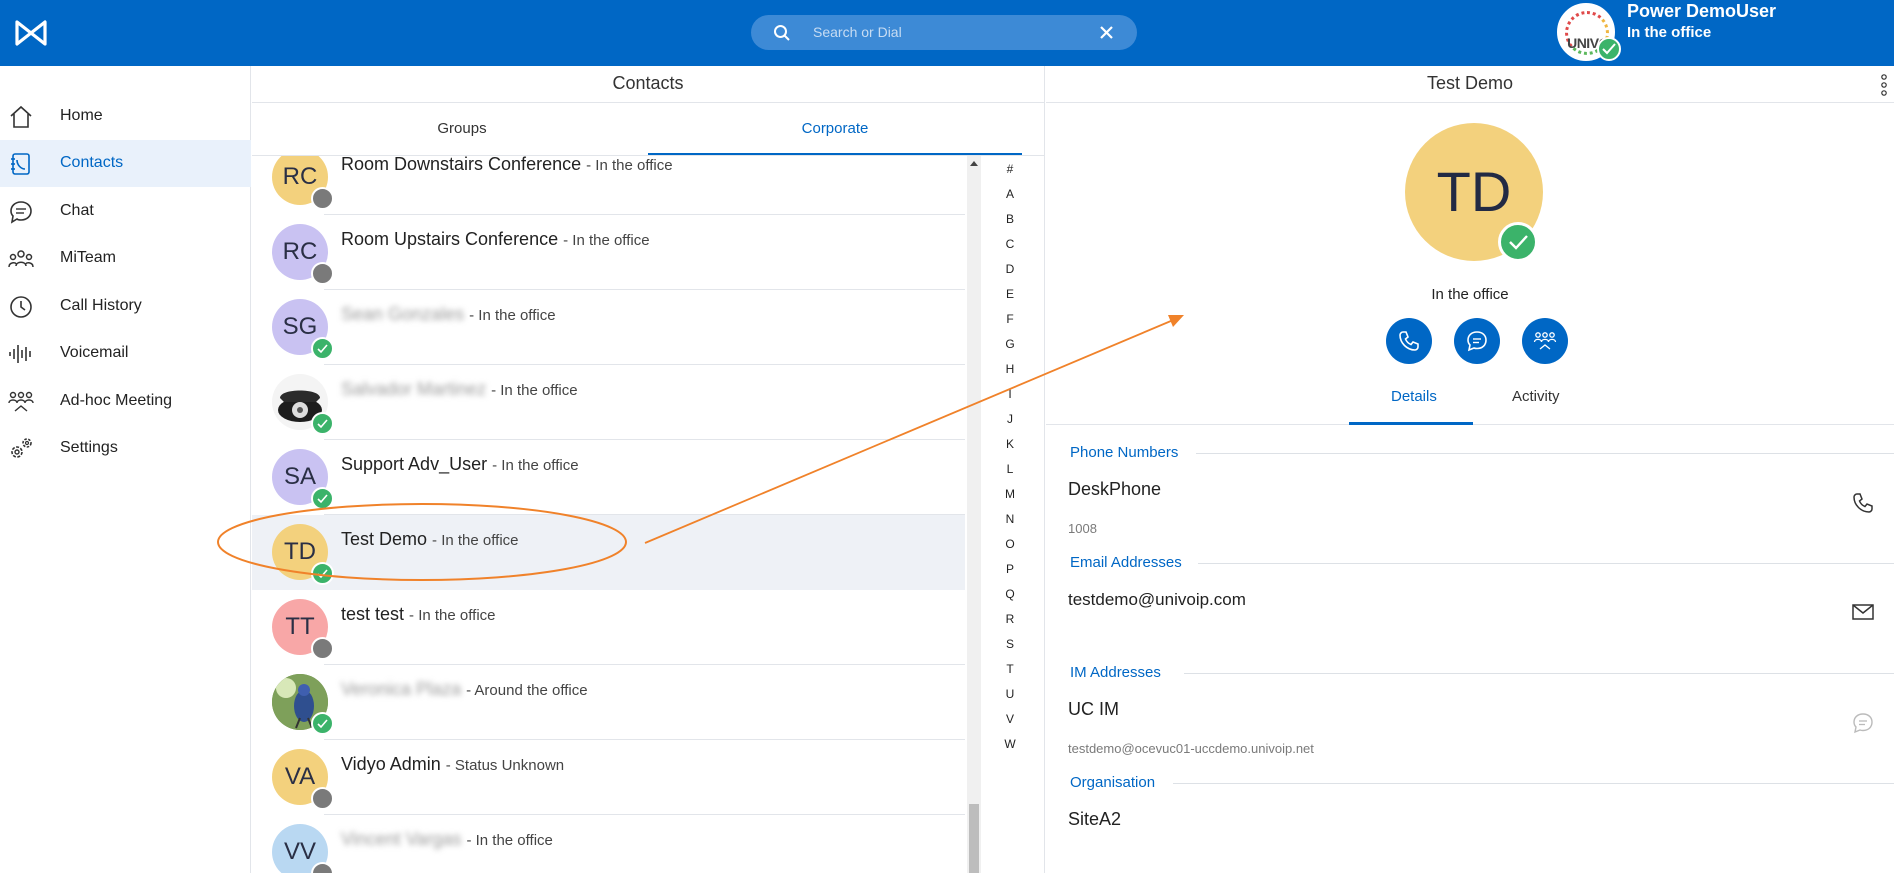 This screenshot has height=873, width=1894. What do you see at coordinates (1010, 394) in the screenshot?
I see `alpha-index-item: I` at bounding box center [1010, 394].